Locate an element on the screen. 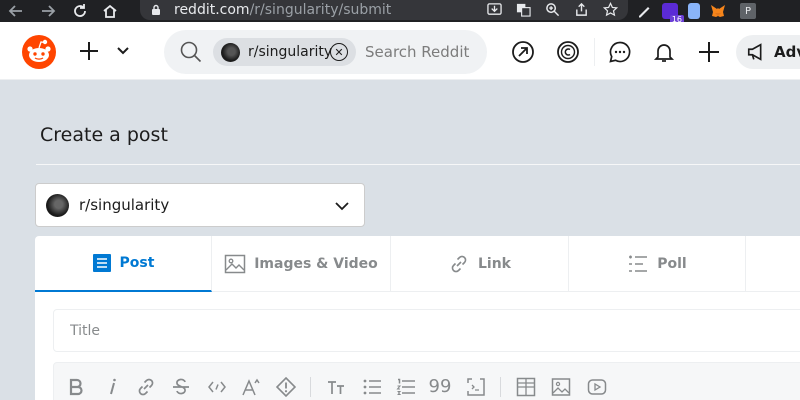  strikethrough-icon is located at coordinates (181, 386).